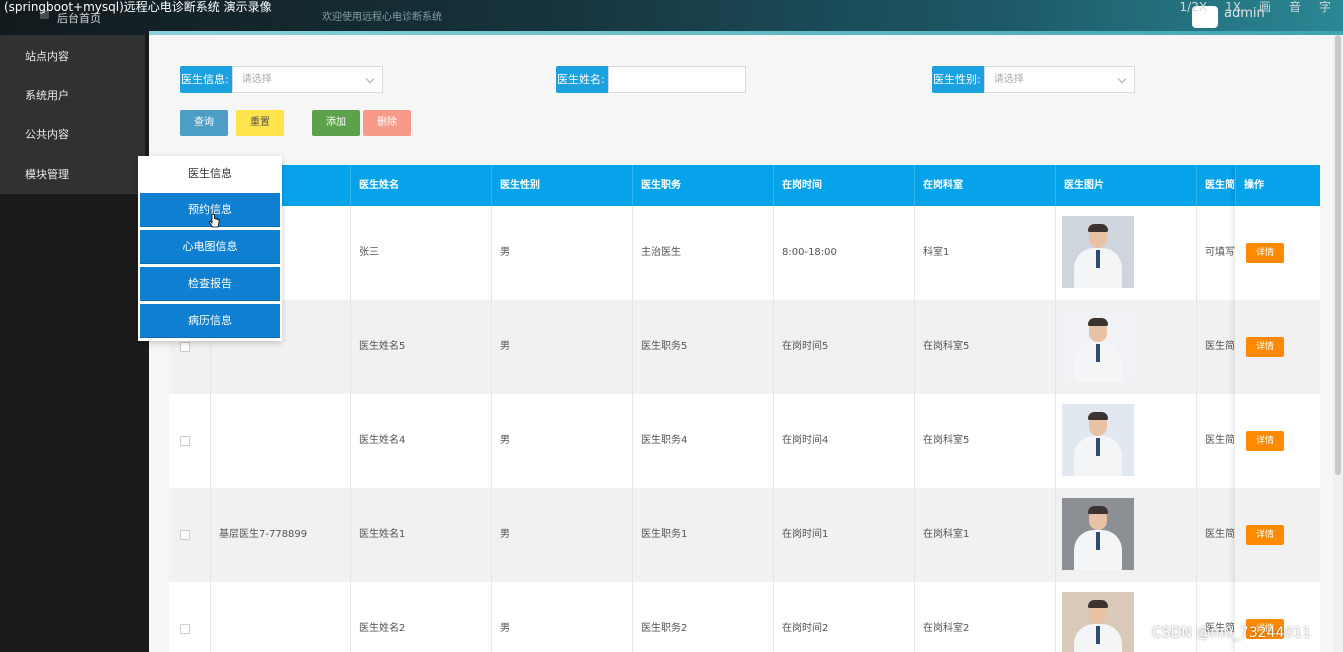 The width and height of the screenshot is (1343, 652). Describe the element at coordinates (72, 135) in the screenshot. I see `sidebar-item-public-content: 公共内容` at that location.